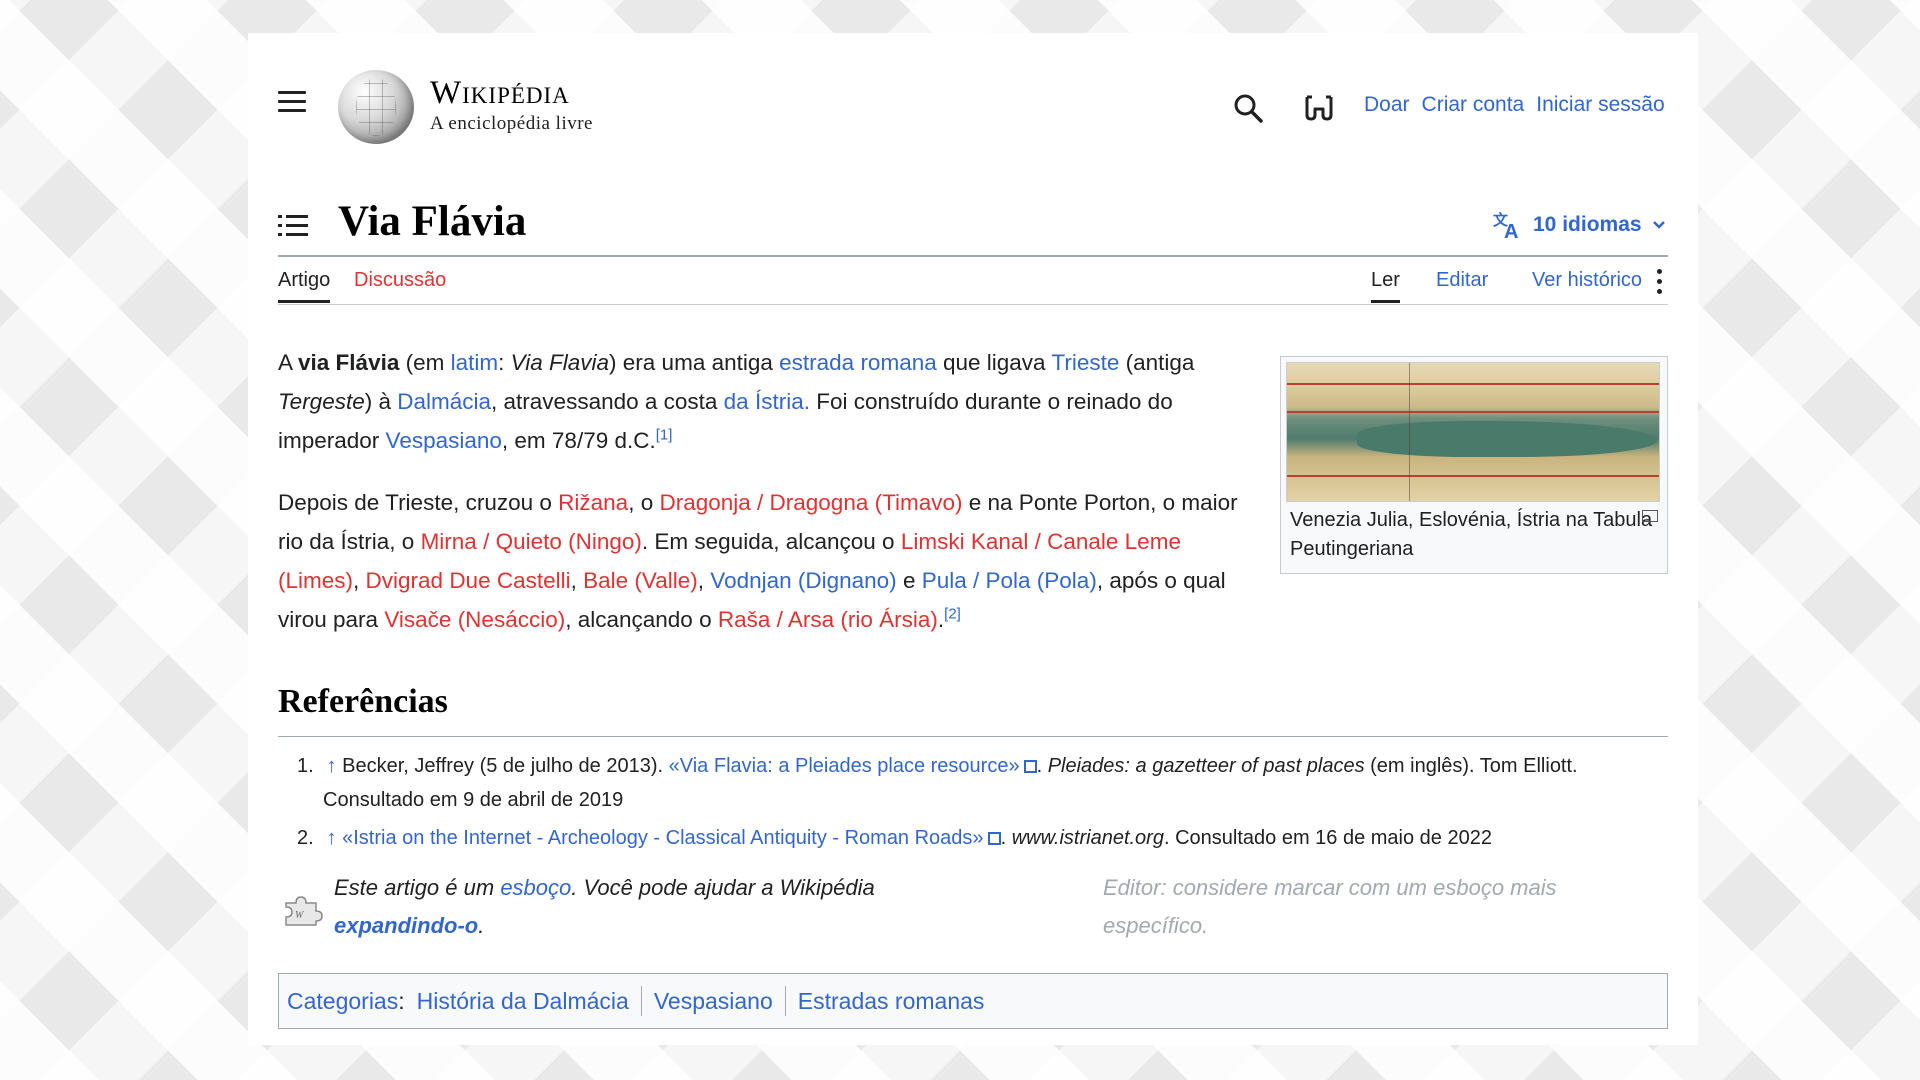 This screenshot has height=1080, width=1920. Describe the element at coordinates (1587, 284) in the screenshot. I see `tab-history: Ver histórico` at that location.